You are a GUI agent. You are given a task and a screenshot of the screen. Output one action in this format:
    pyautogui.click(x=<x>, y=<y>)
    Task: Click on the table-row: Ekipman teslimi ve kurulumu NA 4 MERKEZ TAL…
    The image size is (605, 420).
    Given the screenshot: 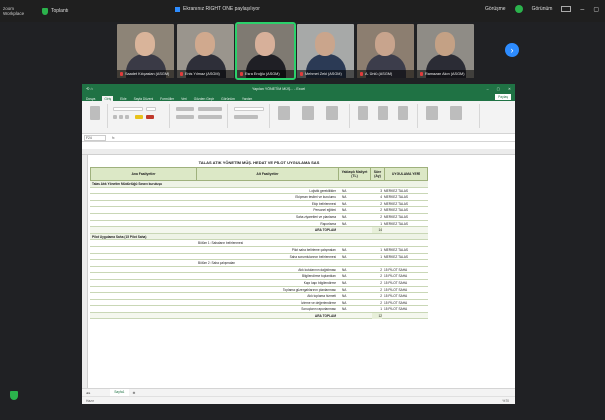 What is the action you would take?
    pyautogui.click(x=259, y=197)
    